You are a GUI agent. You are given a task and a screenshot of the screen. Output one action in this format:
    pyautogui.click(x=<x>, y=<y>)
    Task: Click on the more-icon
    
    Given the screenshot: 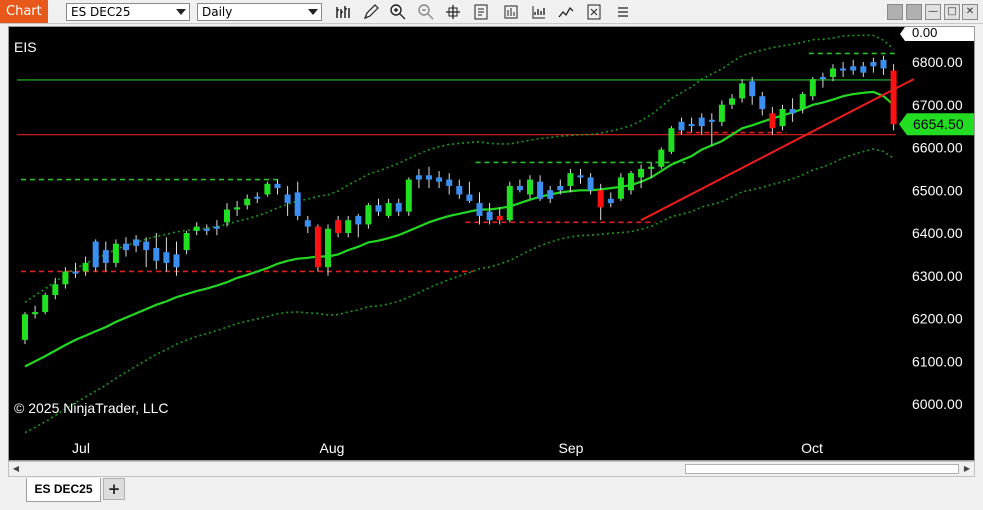 What is the action you would take?
    pyautogui.click(x=623, y=12)
    